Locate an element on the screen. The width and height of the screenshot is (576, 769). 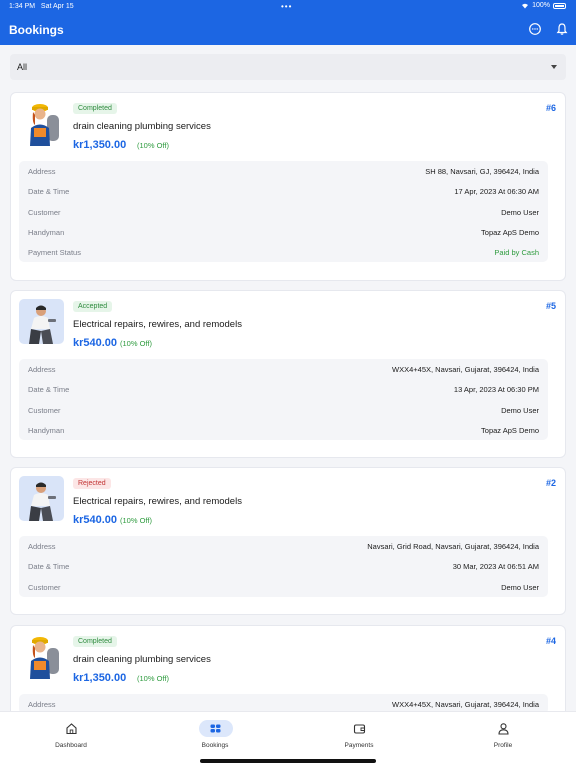
battery-icon is located at coordinates (559, 5).